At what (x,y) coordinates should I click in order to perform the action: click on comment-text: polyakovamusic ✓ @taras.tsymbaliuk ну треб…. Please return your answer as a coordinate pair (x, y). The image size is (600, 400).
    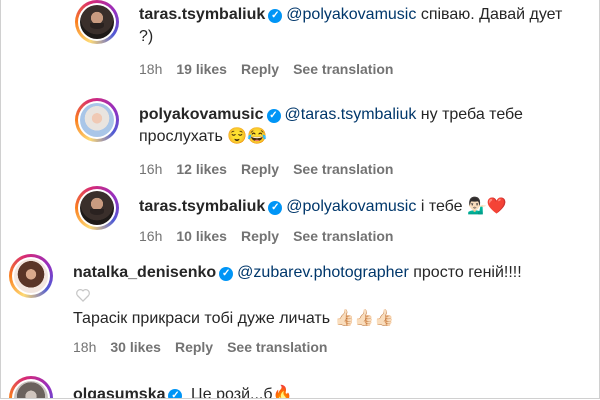
    Looking at the image, I should click on (354, 126).